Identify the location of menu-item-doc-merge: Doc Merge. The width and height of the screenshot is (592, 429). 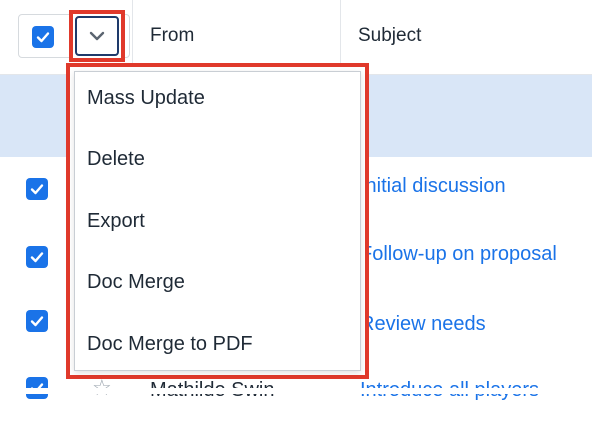
(136, 282).